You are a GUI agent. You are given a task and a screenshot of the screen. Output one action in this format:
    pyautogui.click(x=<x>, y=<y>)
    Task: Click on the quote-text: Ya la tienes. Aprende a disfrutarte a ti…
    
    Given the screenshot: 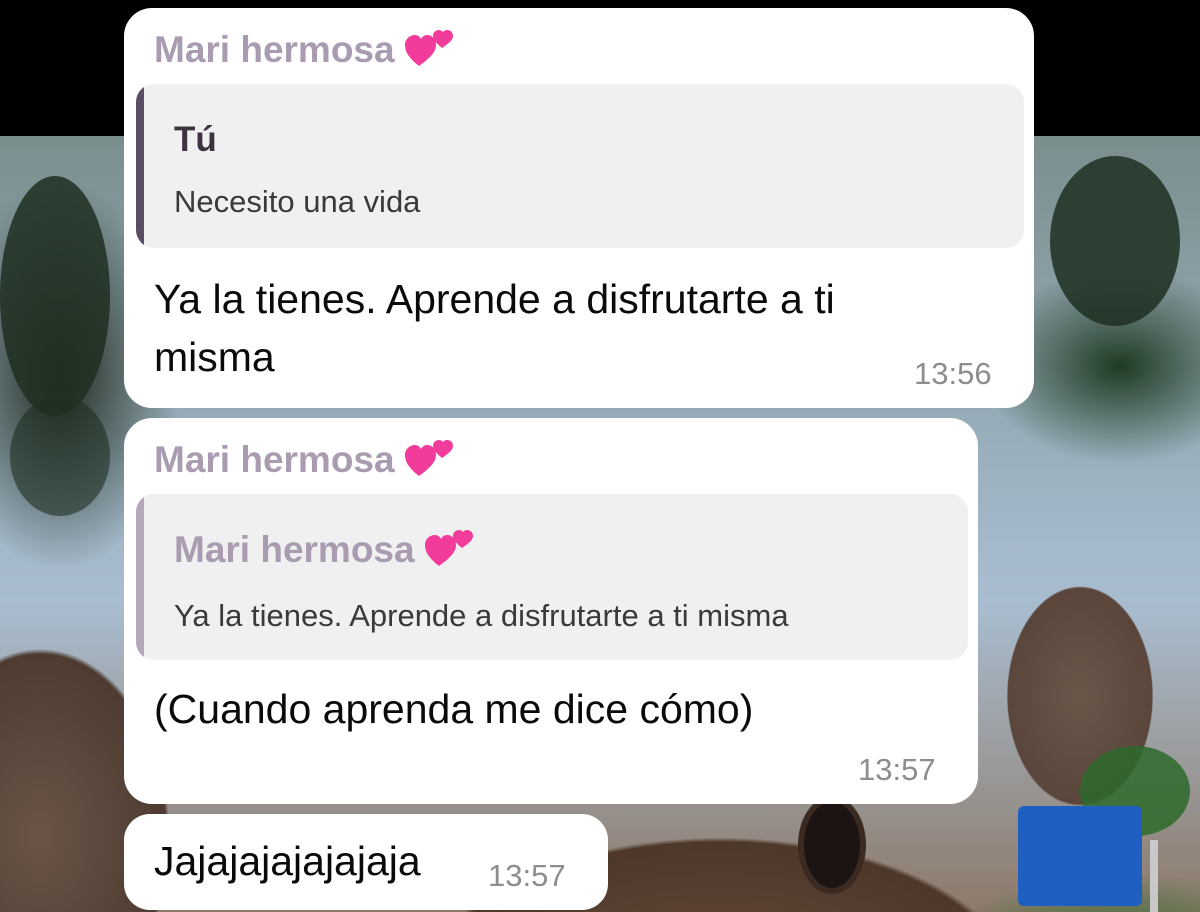 What is the action you would take?
    pyautogui.click(x=481, y=615)
    